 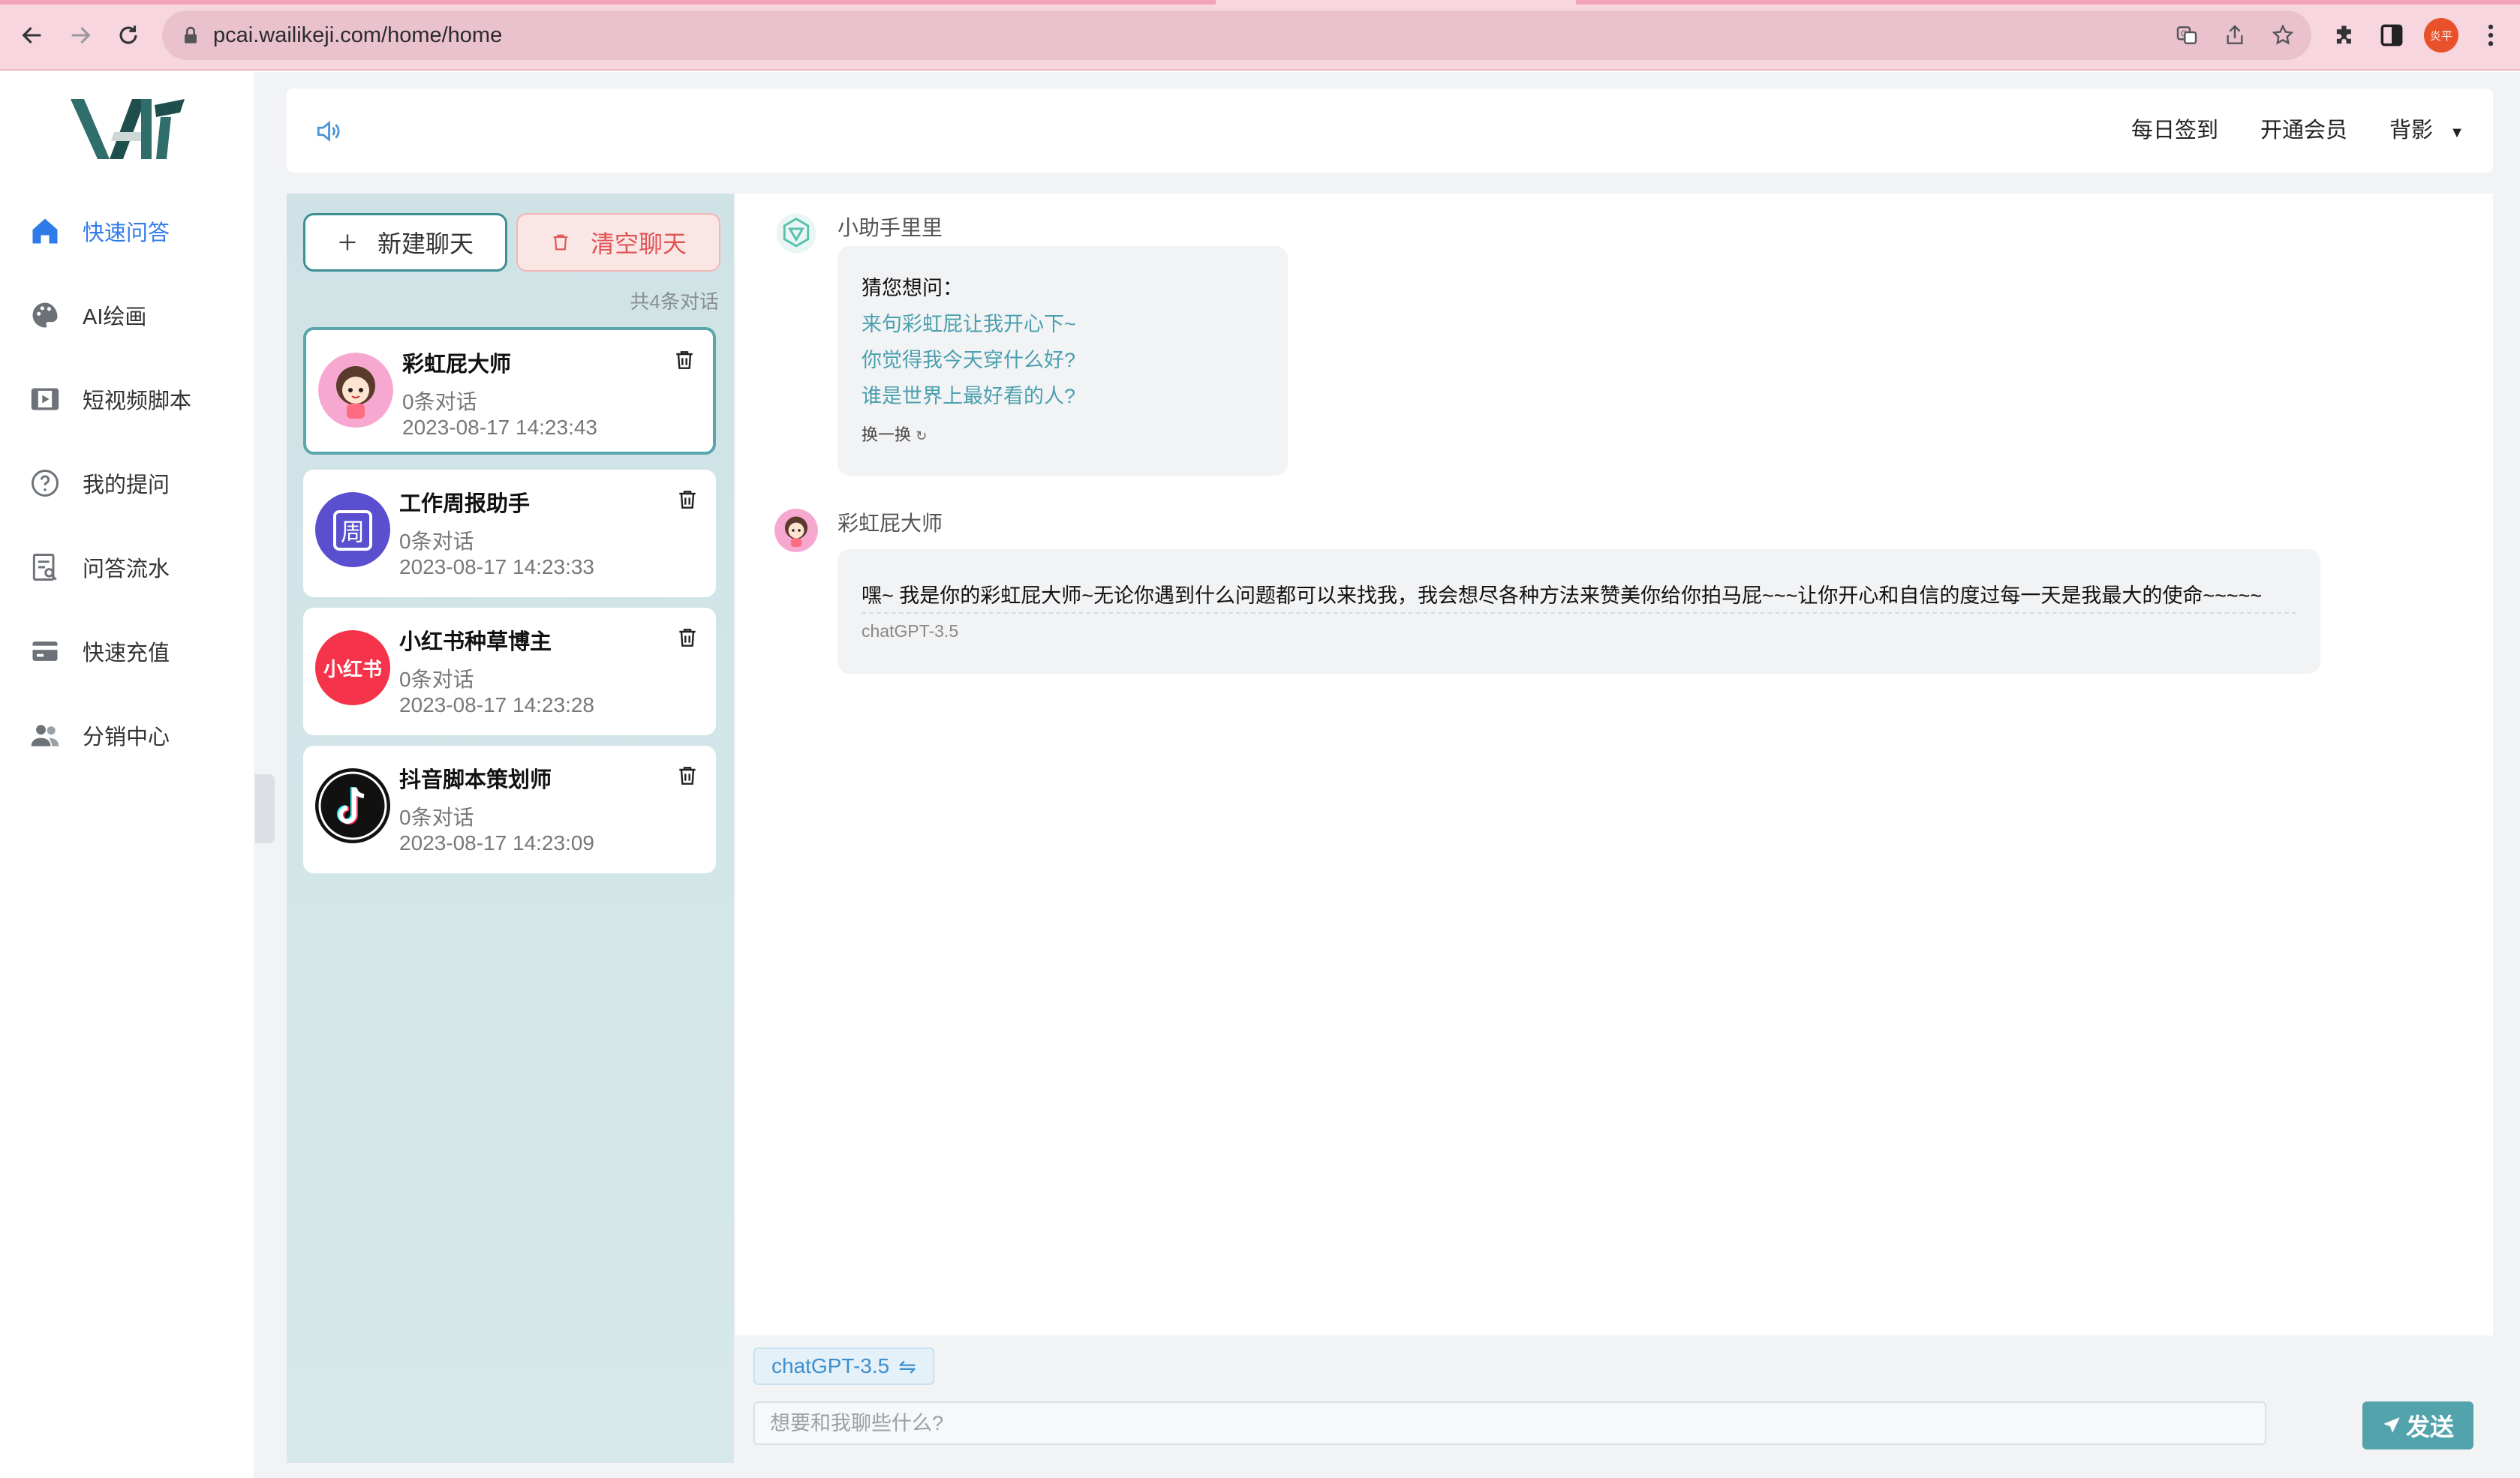 I want to click on refresh-label: 换一换, so click(x=887, y=434).